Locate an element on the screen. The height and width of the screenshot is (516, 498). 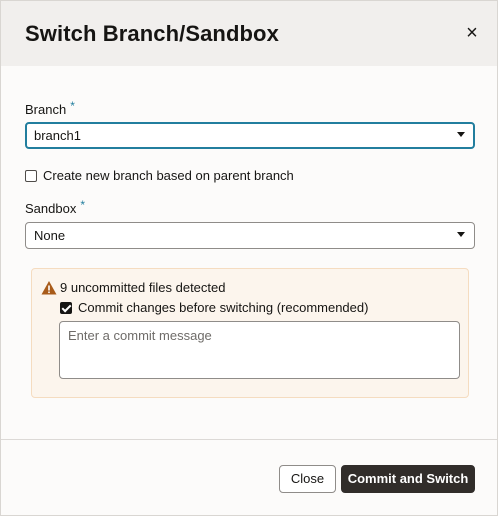
commit-message-placeholder: Enter a commit message is located at coordinates (140, 335).